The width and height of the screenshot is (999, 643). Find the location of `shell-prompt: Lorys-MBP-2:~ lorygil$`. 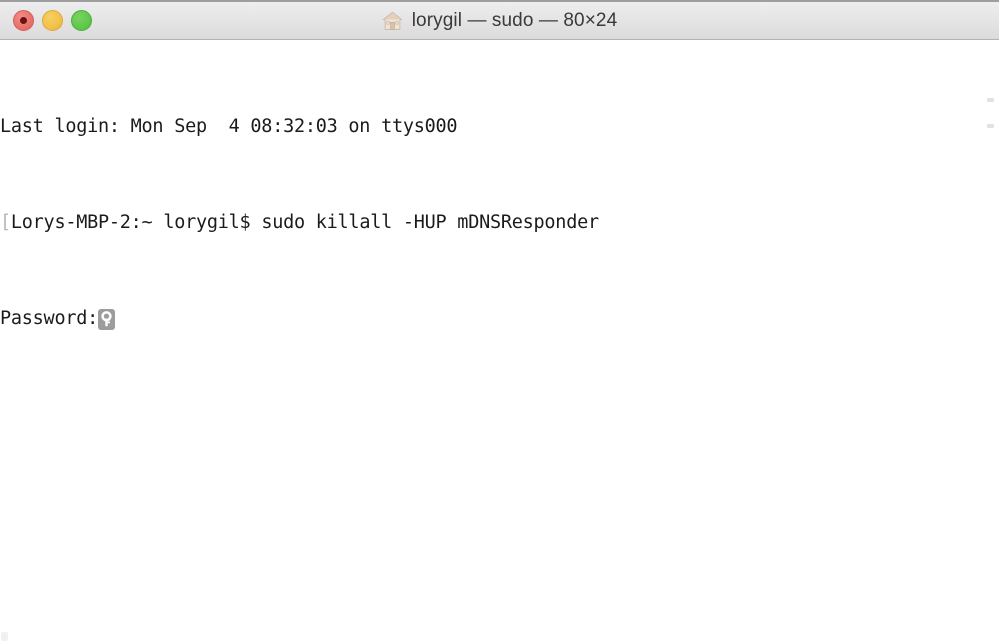

shell-prompt: Lorys-MBP-2:~ lorygil$ is located at coordinates (136, 222).